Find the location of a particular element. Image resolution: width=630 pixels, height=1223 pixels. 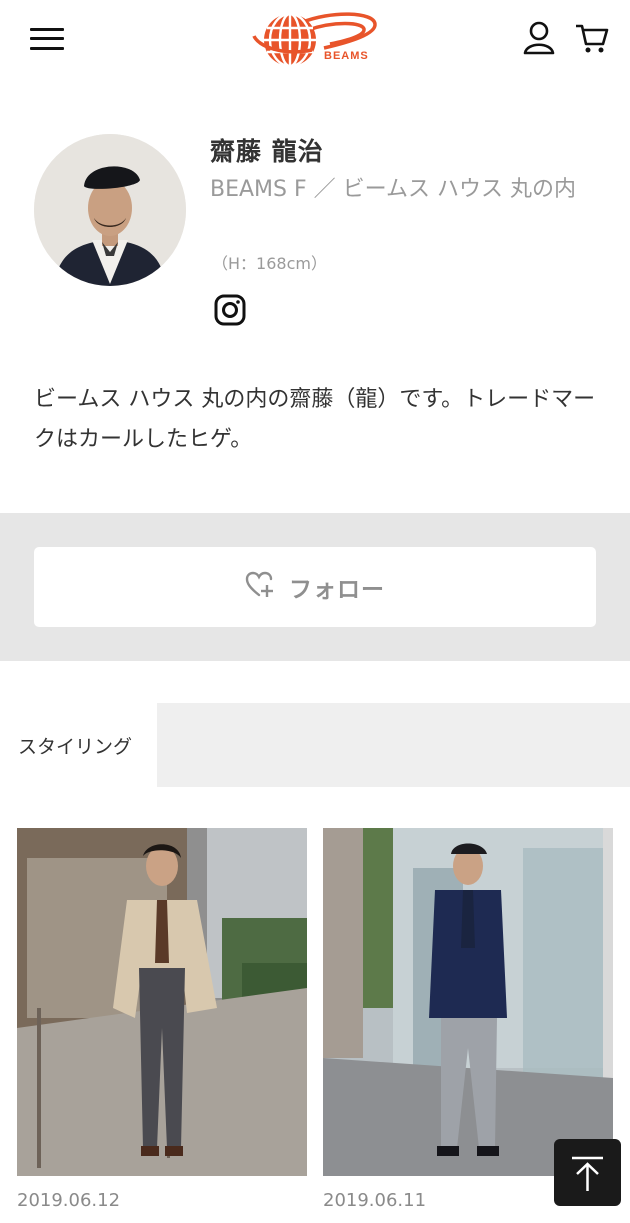

staff-bio: ビームス ハウス 丸の内の齋藤（龍）です。トレードマークはカールしたヒゲ。 is located at coordinates (315, 419).